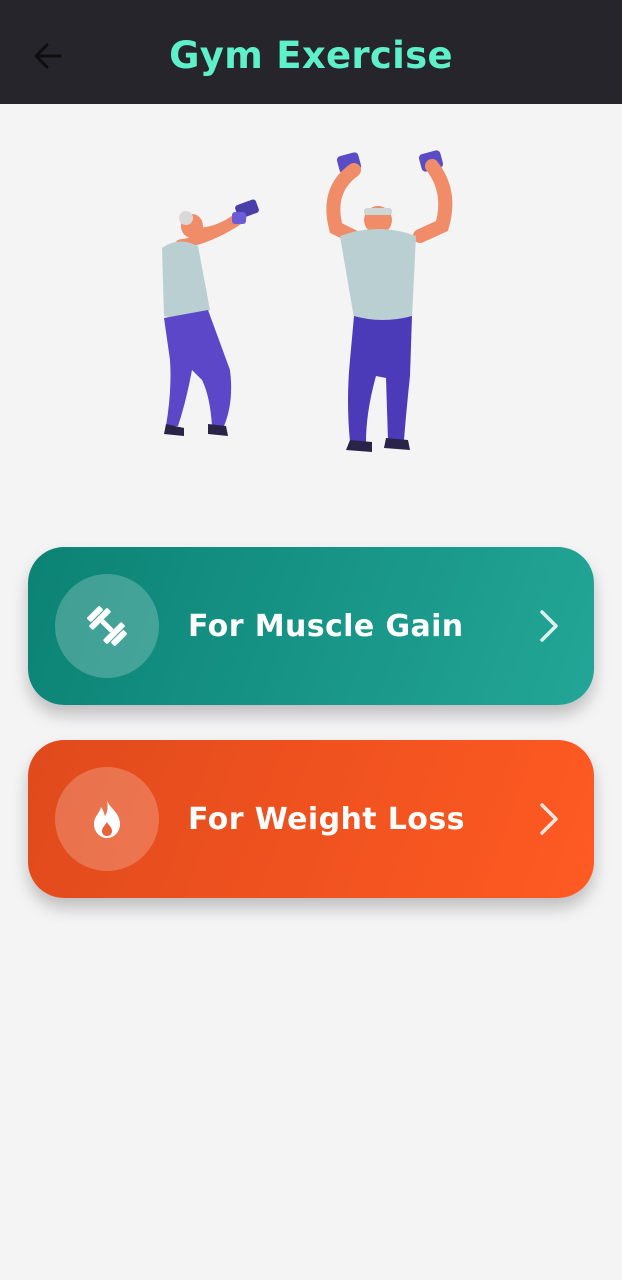 This screenshot has width=622, height=1280. I want to click on muscle-gain-label: For Muscle Gain, so click(326, 626).